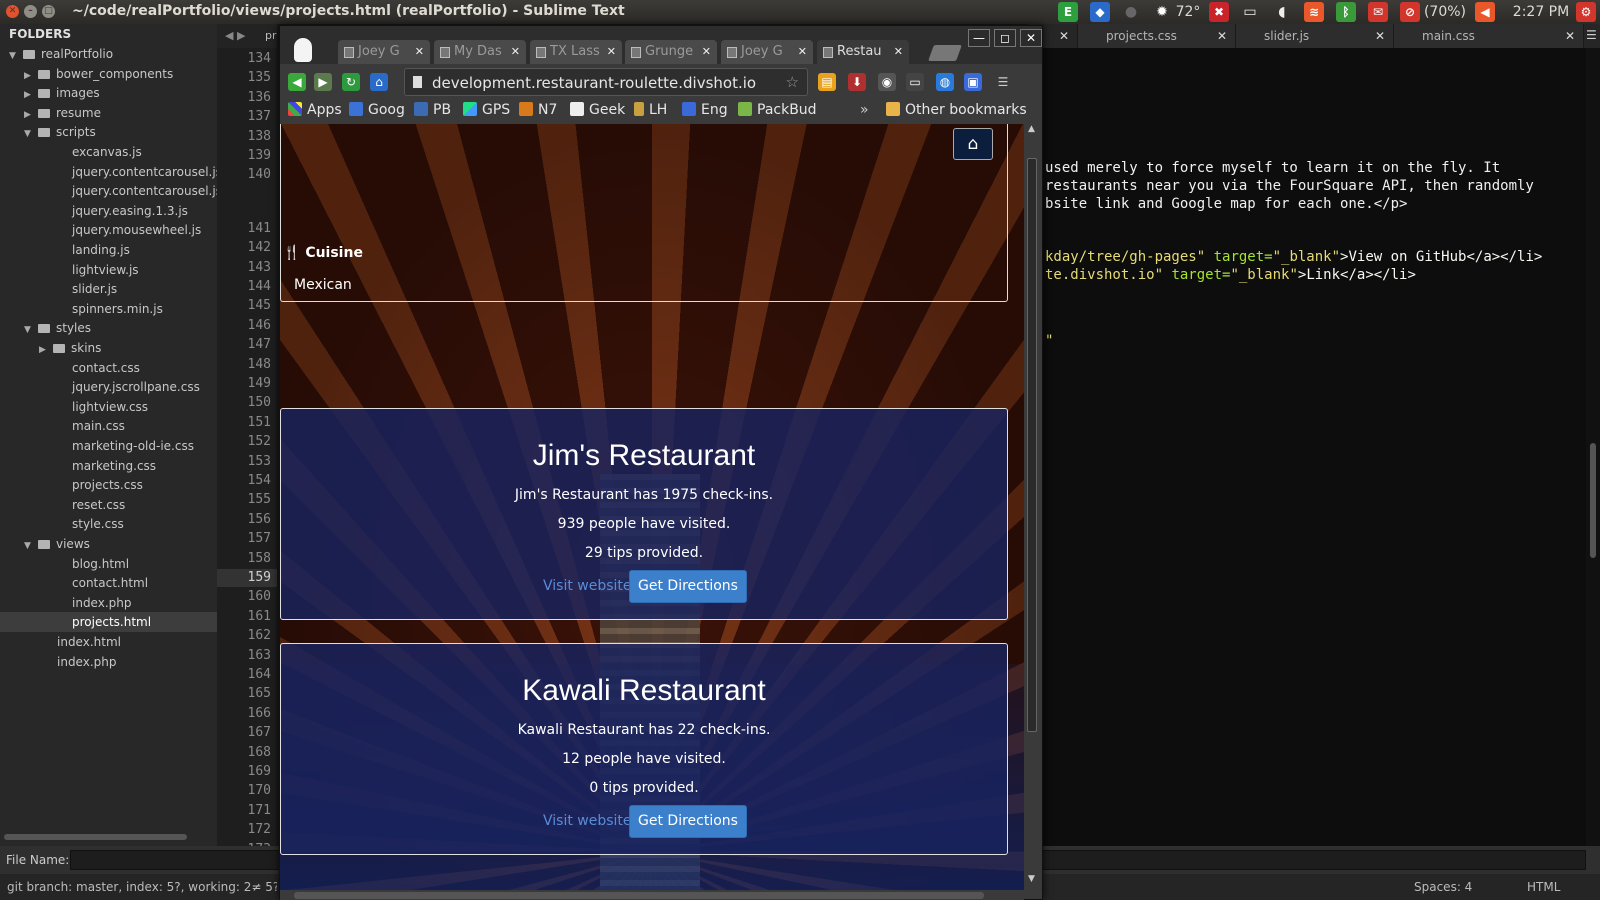 The height and width of the screenshot is (900, 1600). What do you see at coordinates (1315, 36) in the screenshot?
I see `tab-slider-js: slider.js ✕` at bounding box center [1315, 36].